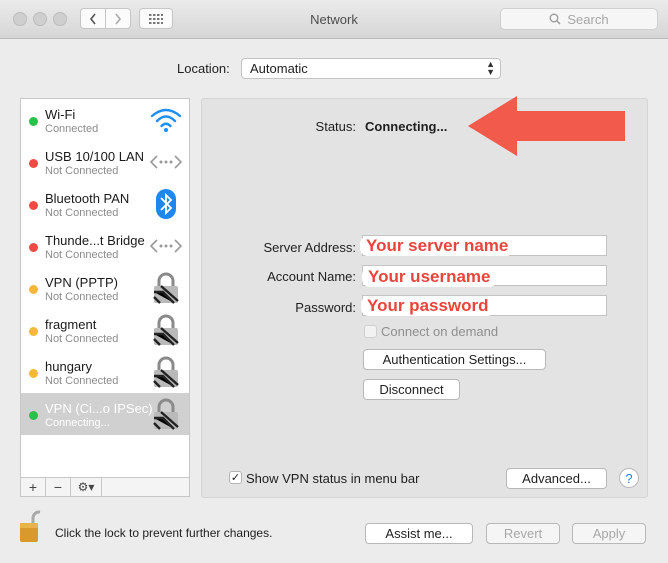 The height and width of the screenshot is (563, 668). What do you see at coordinates (58, 487) in the screenshot?
I see `remove-service-button: −` at bounding box center [58, 487].